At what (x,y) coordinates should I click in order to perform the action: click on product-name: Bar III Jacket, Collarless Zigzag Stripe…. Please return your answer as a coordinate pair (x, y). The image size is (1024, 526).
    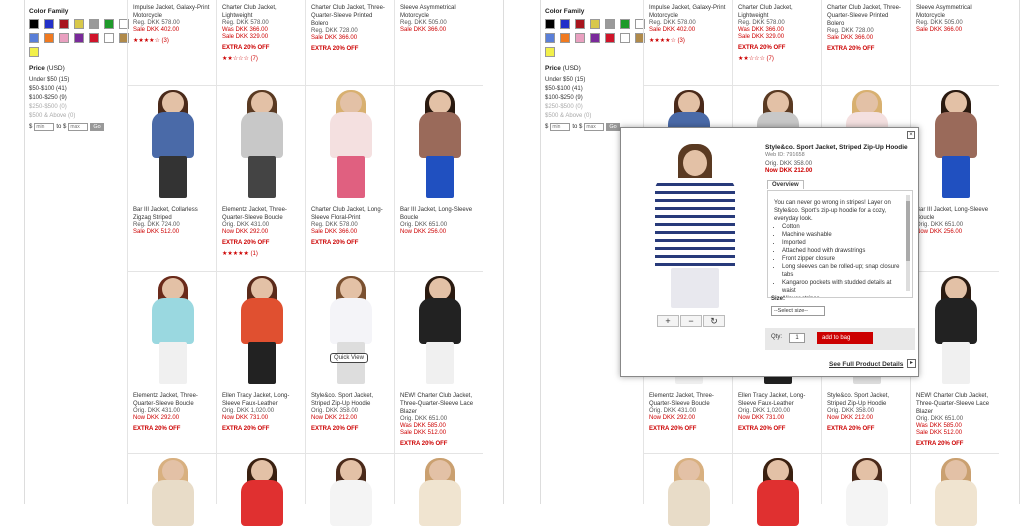
    Looking at the image, I should click on (172, 214).